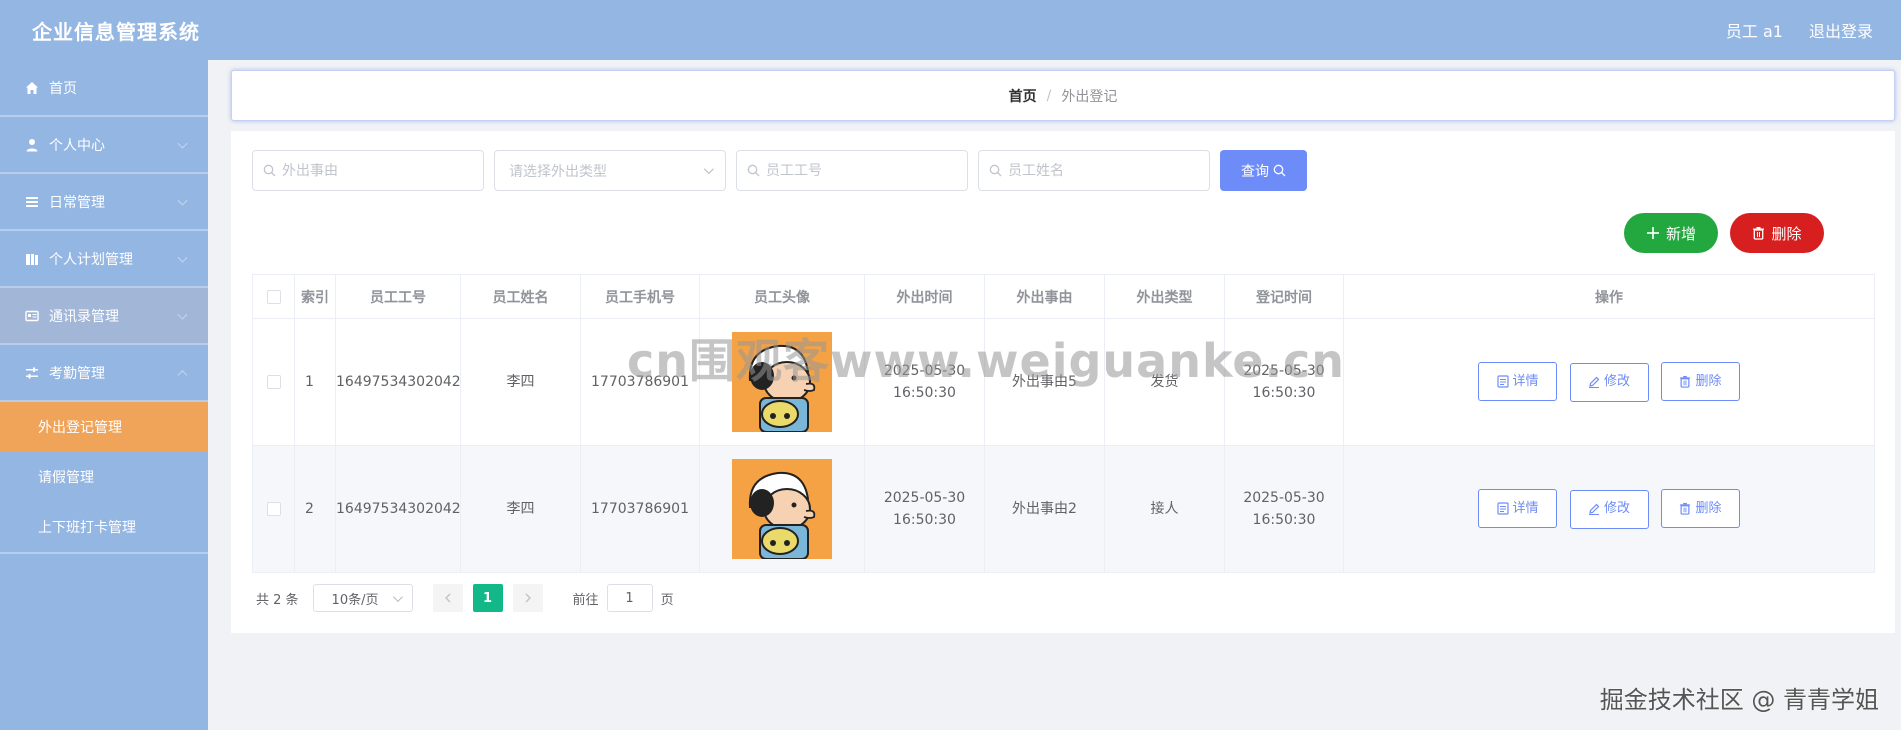 This screenshot has height=730, width=1901. I want to click on sidebar-item-label: 个人中心, so click(77, 145).